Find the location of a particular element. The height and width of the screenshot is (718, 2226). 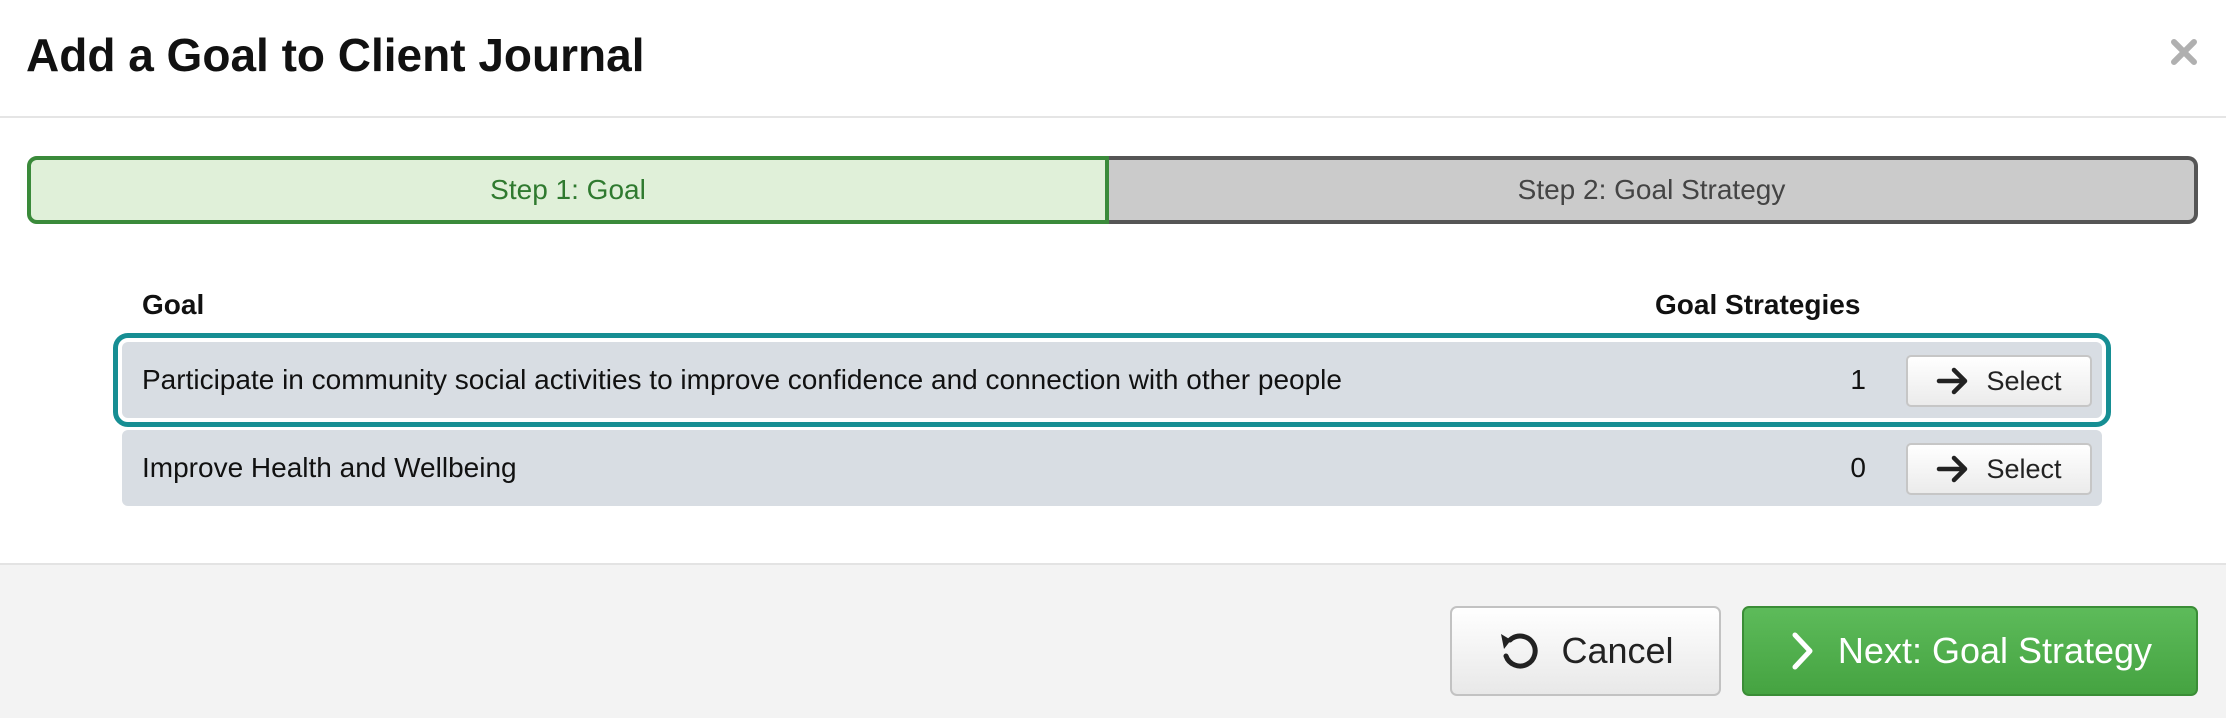

chevron-right-icon is located at coordinates (1802, 651).